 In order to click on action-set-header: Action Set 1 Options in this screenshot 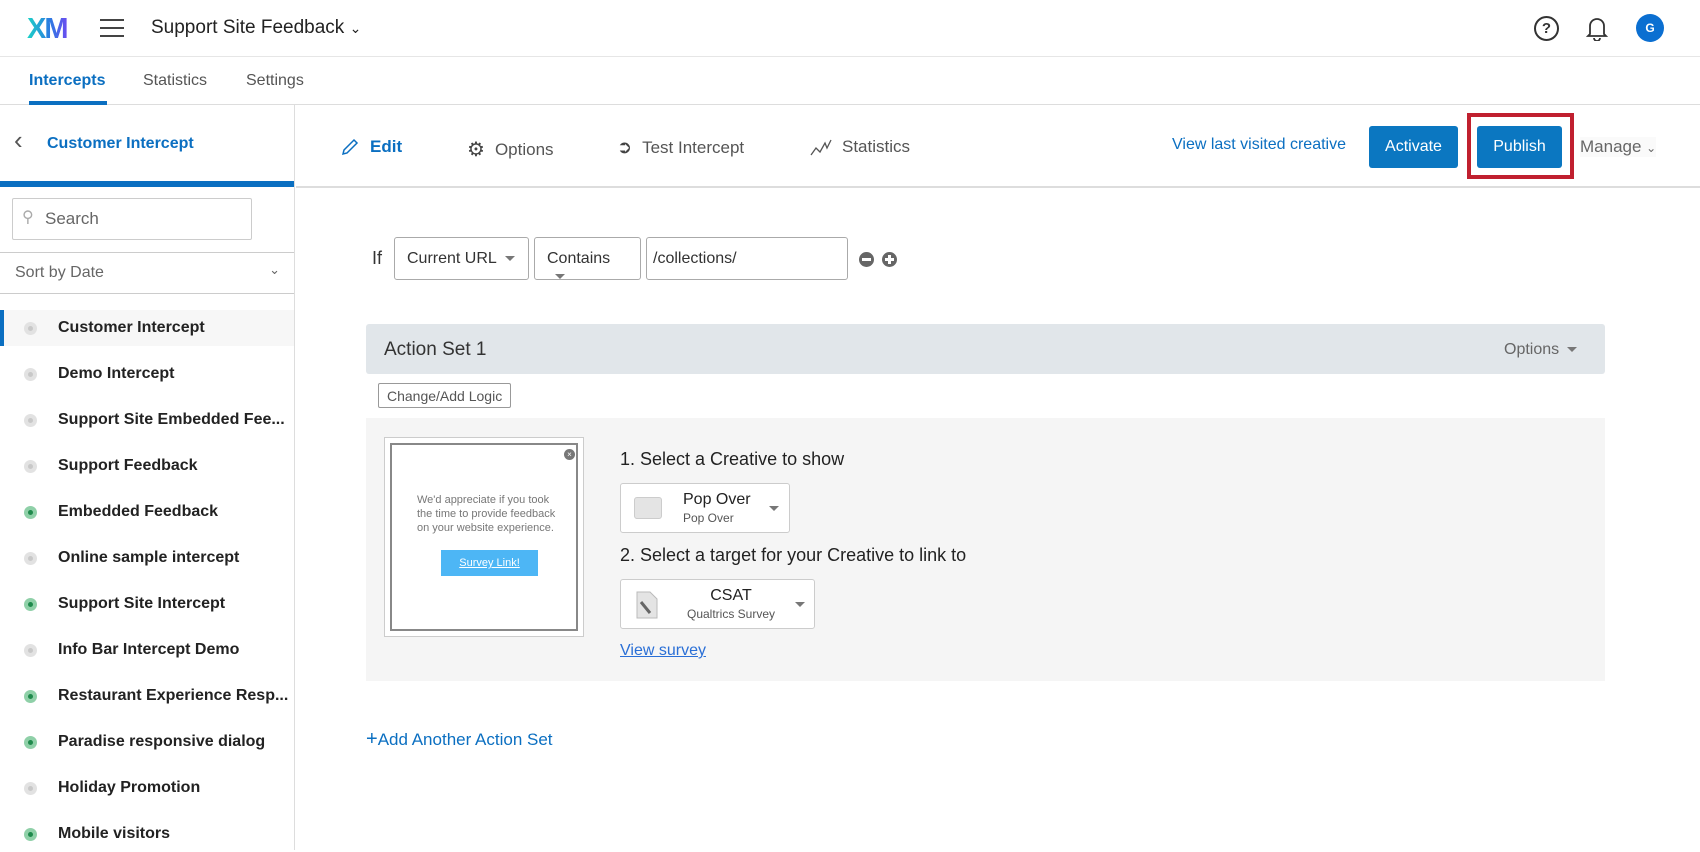, I will do `click(985, 349)`.